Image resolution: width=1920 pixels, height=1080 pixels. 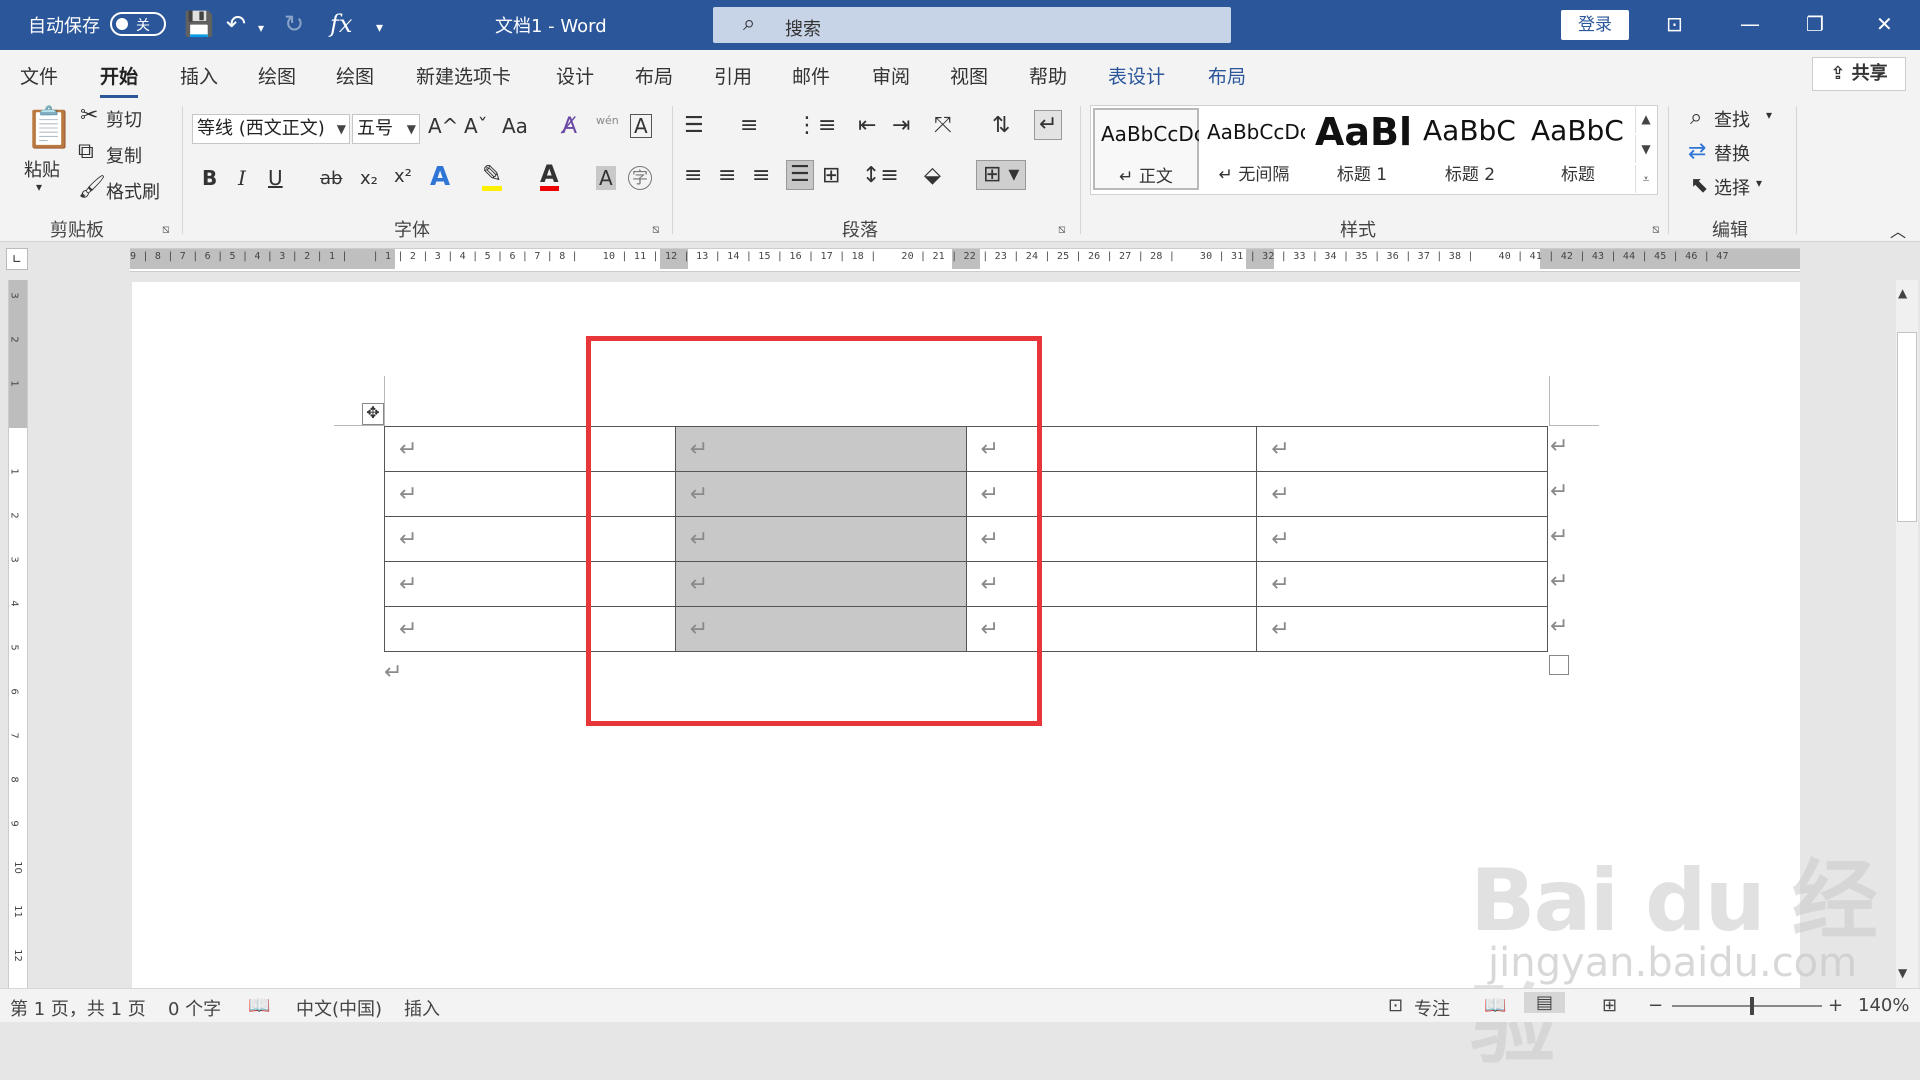 I want to click on table-move-handle: ✥, so click(x=373, y=414).